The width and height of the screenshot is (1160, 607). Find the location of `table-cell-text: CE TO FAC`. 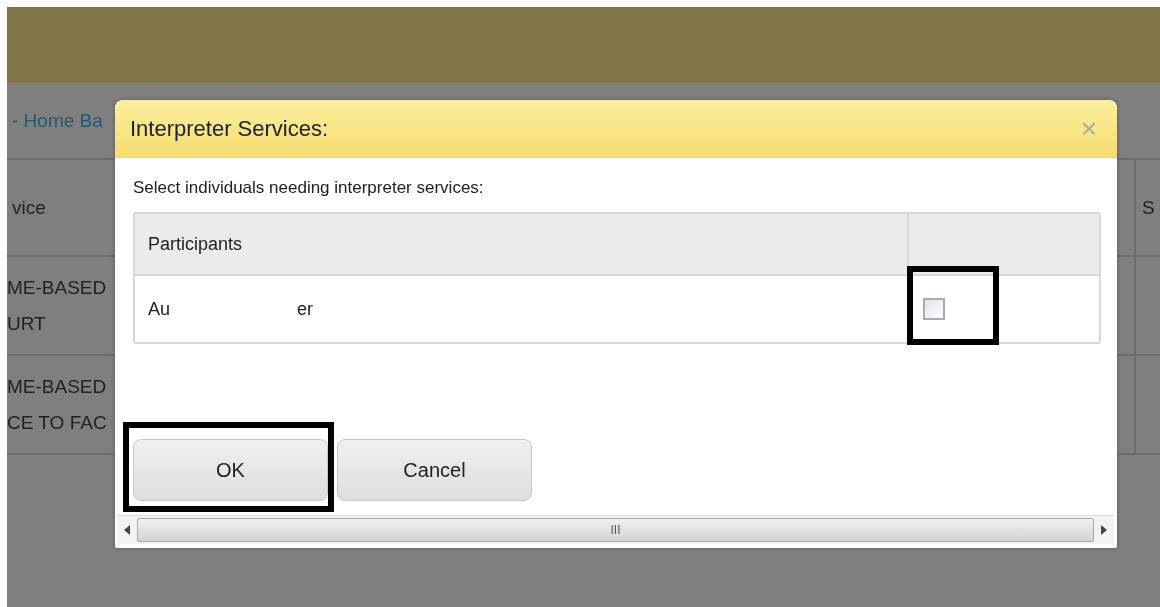

table-cell-text: CE TO FAC is located at coordinates (57, 422).